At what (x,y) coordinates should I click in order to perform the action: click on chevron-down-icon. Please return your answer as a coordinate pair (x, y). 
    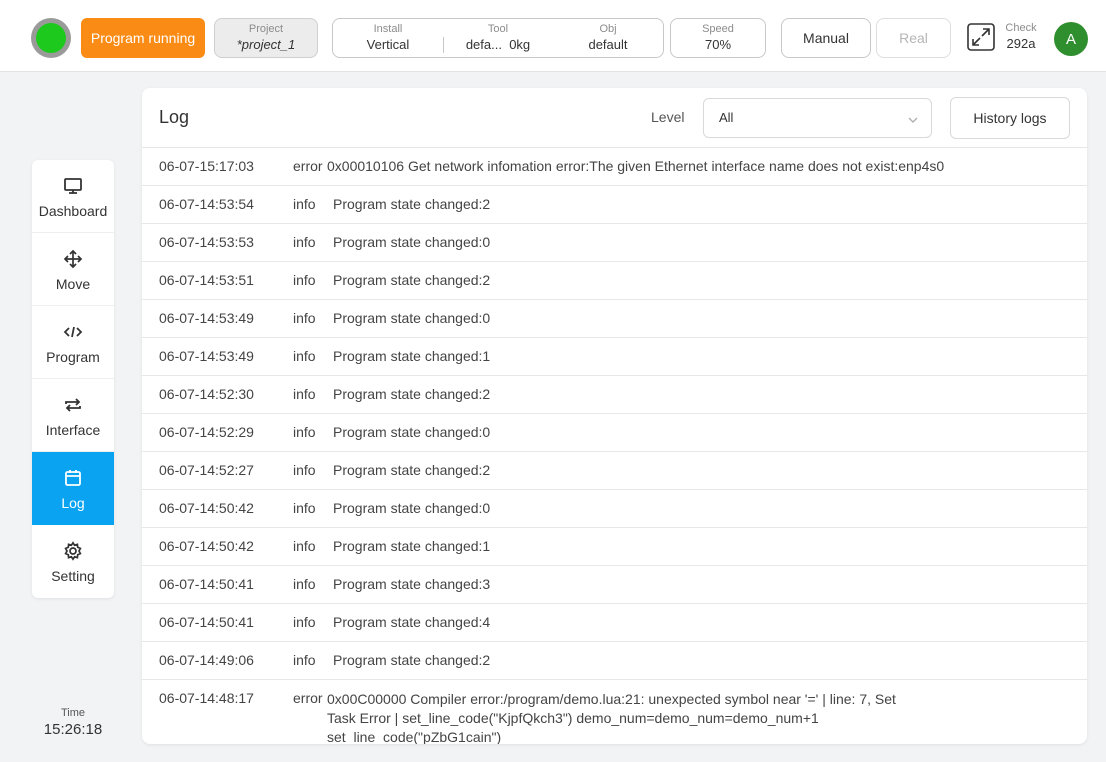
    Looking at the image, I should click on (913, 122).